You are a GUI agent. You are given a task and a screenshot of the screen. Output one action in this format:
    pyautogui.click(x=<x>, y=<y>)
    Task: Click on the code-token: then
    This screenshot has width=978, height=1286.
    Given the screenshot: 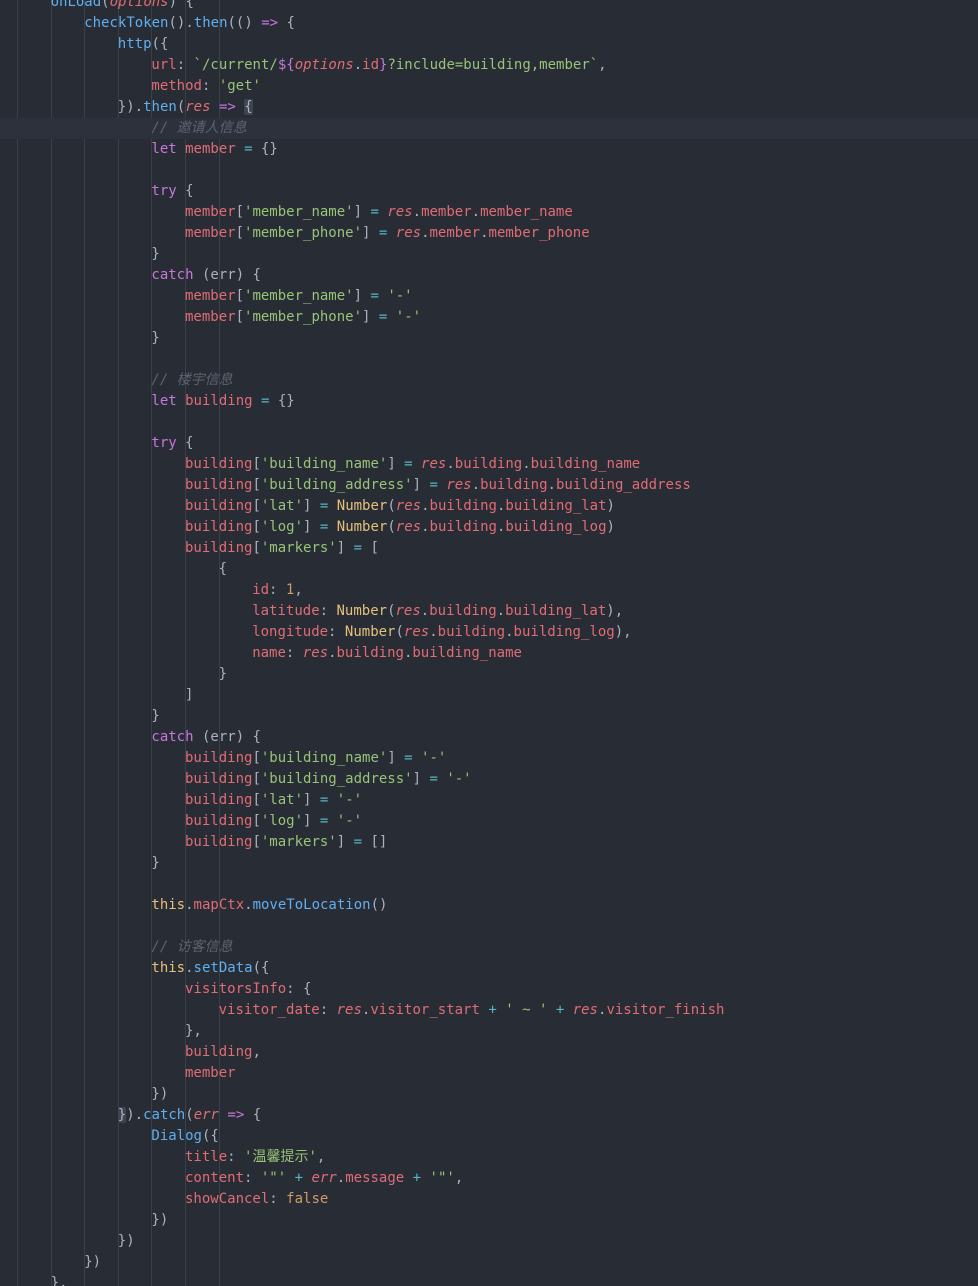 What is the action you would take?
    pyautogui.click(x=160, y=107)
    